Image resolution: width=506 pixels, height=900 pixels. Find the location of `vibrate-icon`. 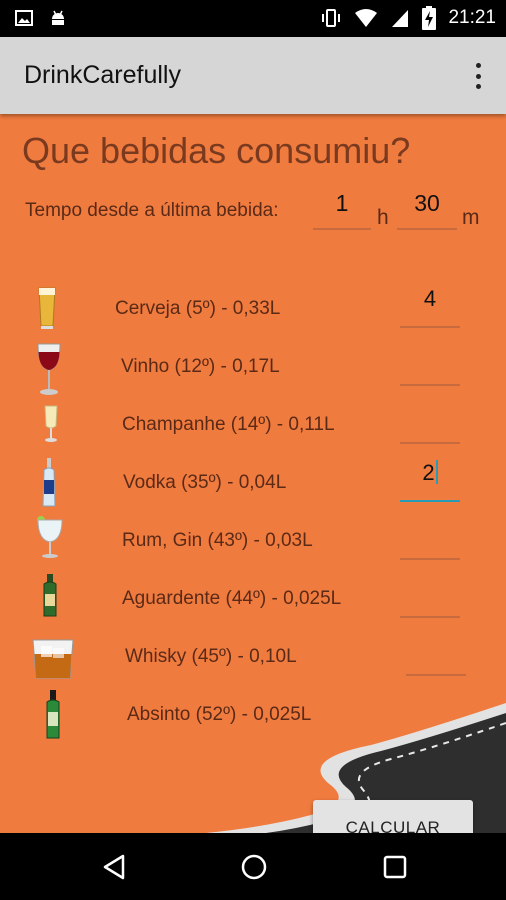

vibrate-icon is located at coordinates (331, 18).